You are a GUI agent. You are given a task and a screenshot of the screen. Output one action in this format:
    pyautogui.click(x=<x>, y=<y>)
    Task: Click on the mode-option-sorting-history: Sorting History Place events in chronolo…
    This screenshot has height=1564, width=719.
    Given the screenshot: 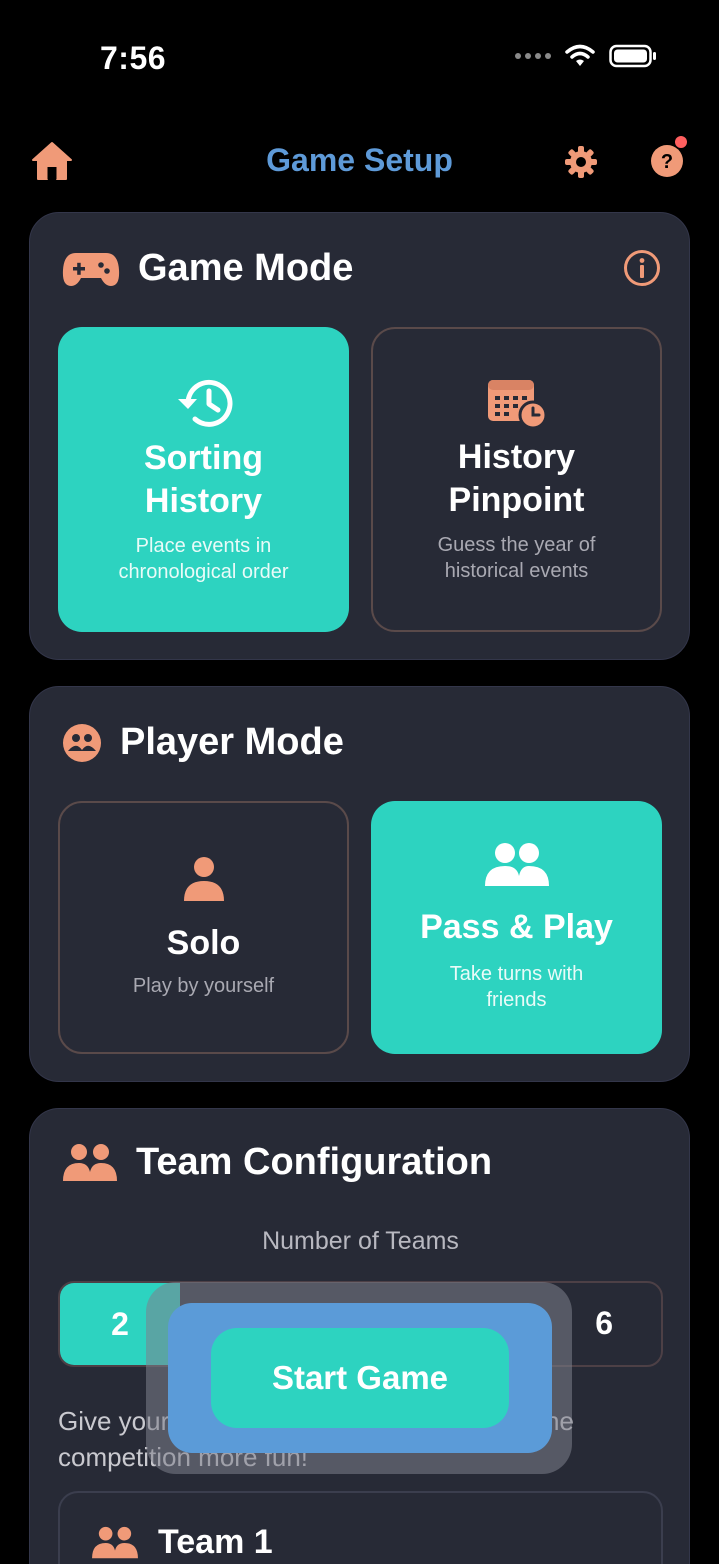 What is the action you would take?
    pyautogui.click(x=203, y=479)
    